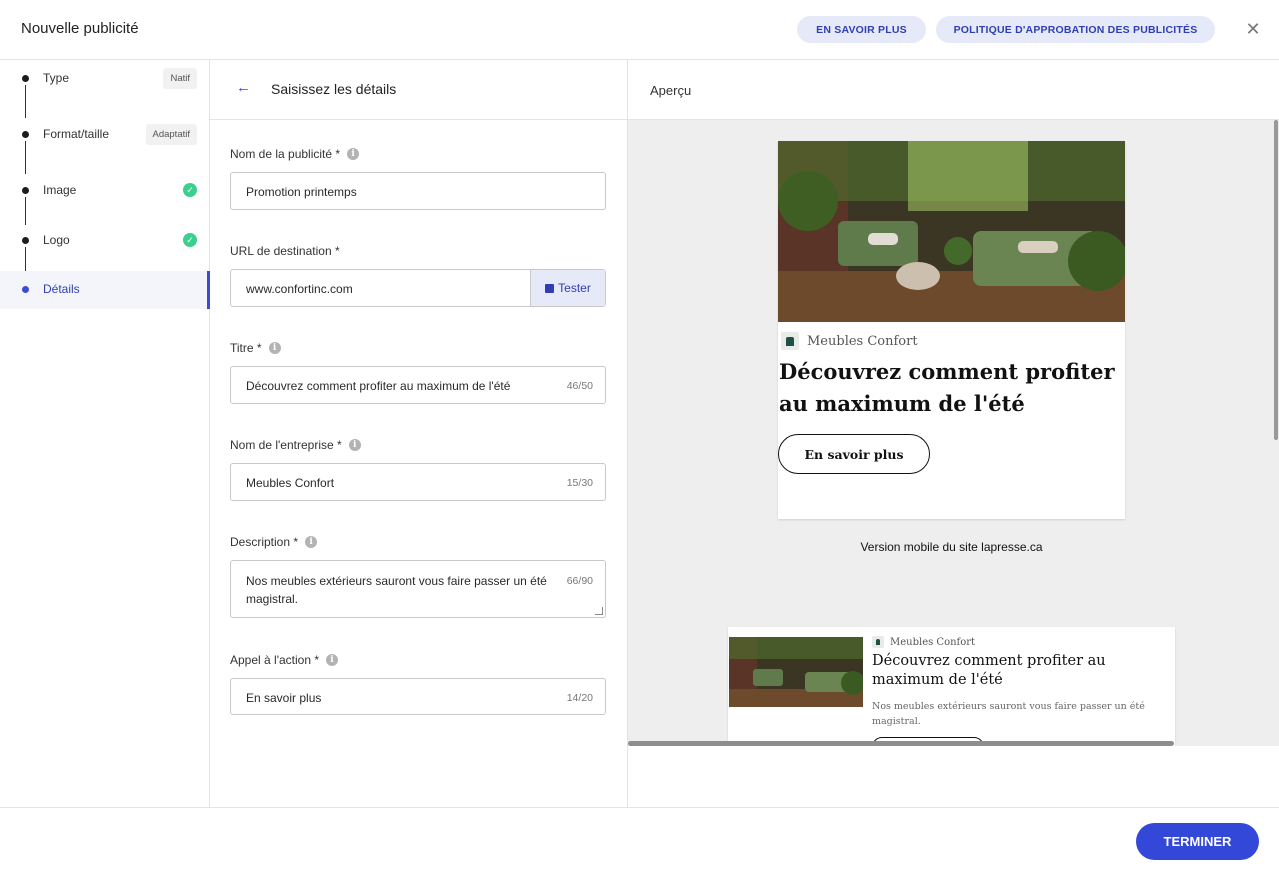 The image size is (1279, 874). What do you see at coordinates (599, 611) in the screenshot?
I see `resize-handle` at bounding box center [599, 611].